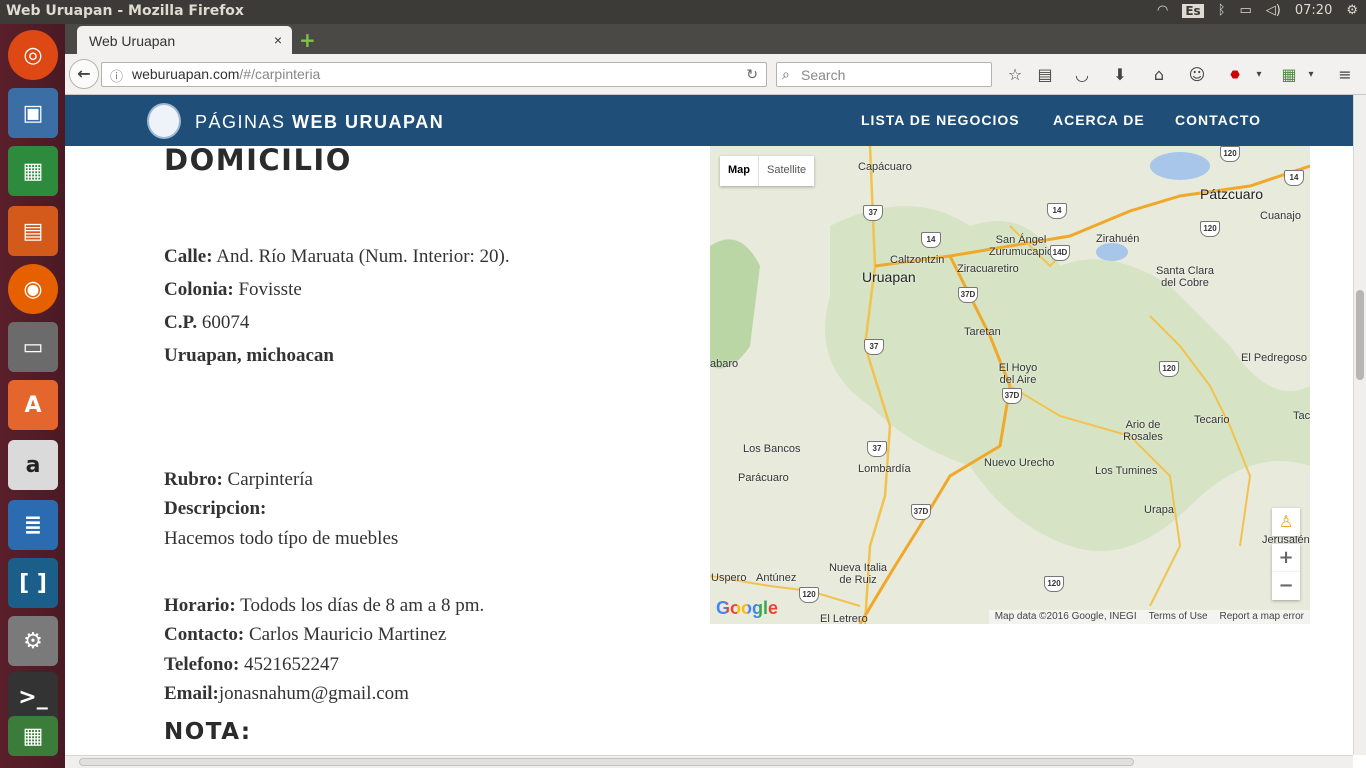 The width and height of the screenshot is (1366, 768). Describe the element at coordinates (249, 355) in the screenshot. I see `city-value: Uruapan, michoacan` at that location.